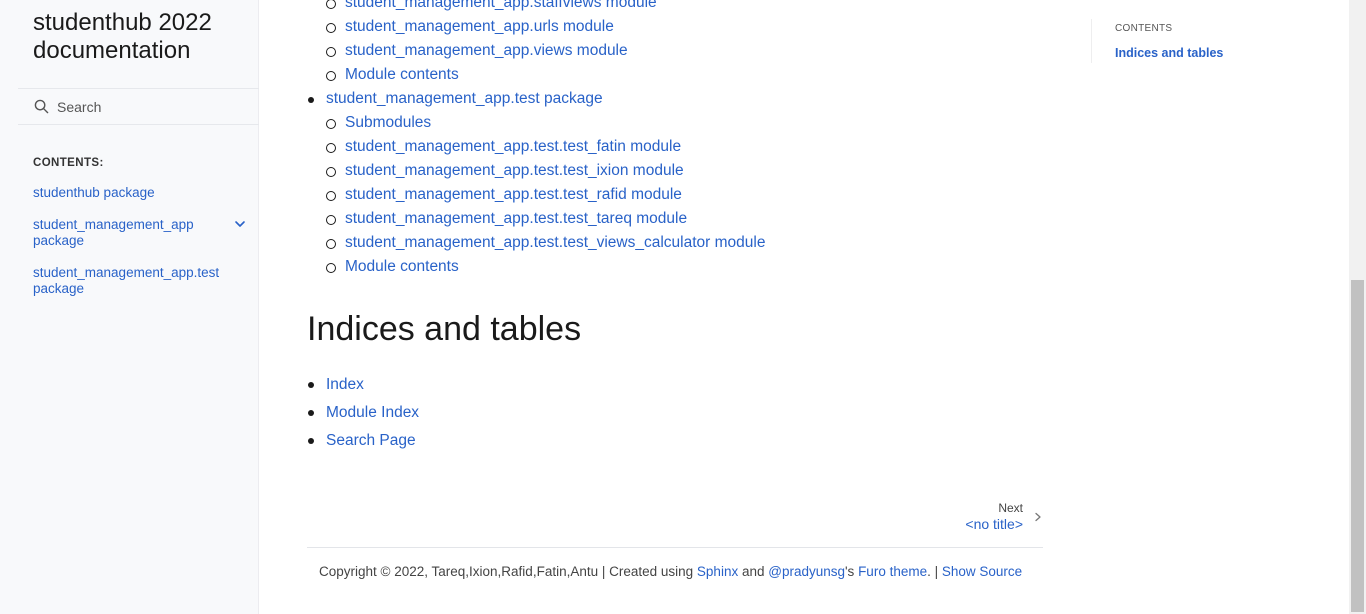  I want to click on footer-and: and, so click(753, 571).